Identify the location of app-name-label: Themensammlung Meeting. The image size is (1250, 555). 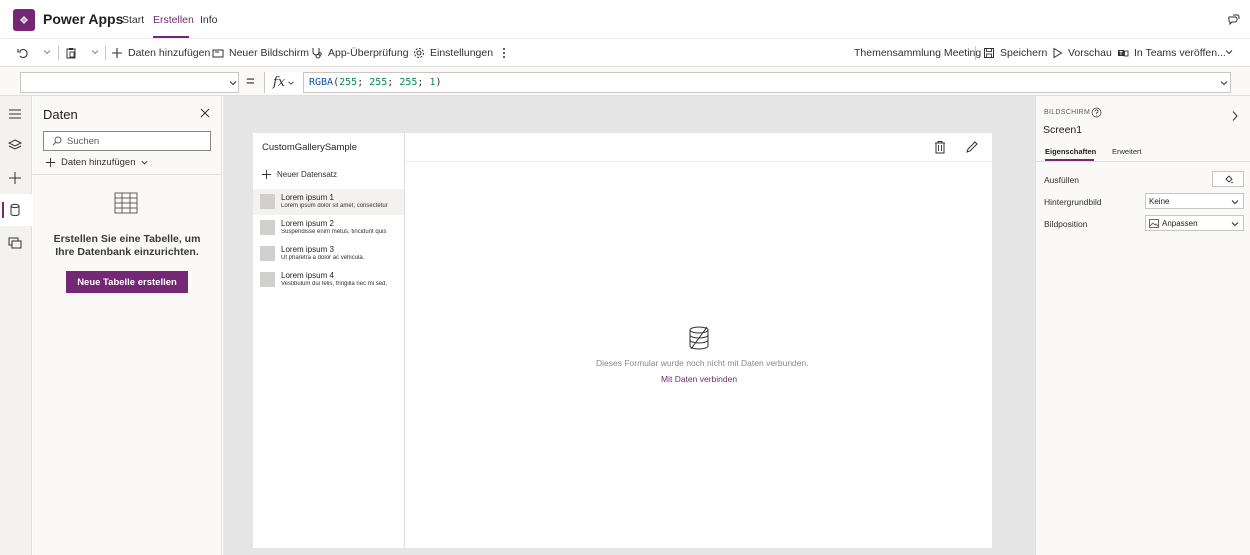
(917, 53).